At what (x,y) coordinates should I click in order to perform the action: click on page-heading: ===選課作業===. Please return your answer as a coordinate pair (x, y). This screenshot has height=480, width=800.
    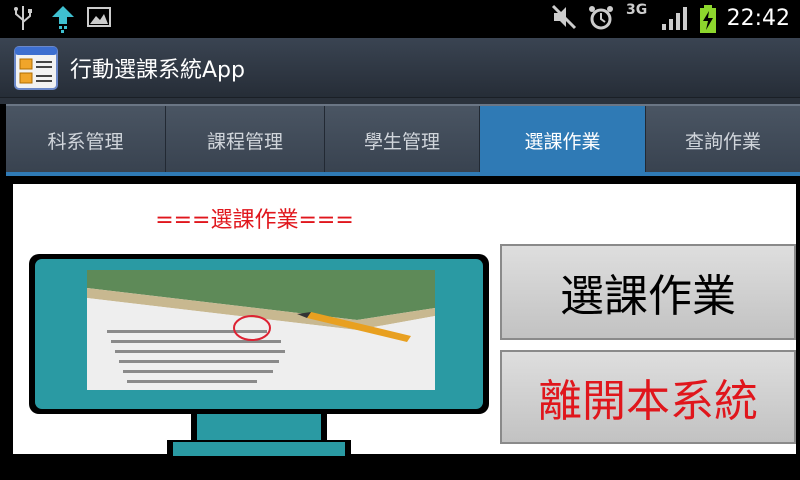
    Looking at the image, I should click on (254, 220).